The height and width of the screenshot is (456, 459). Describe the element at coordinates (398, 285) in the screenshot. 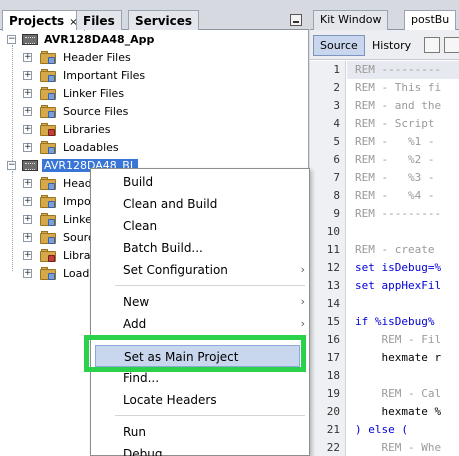

I see `code-line: set appHexFil` at that location.